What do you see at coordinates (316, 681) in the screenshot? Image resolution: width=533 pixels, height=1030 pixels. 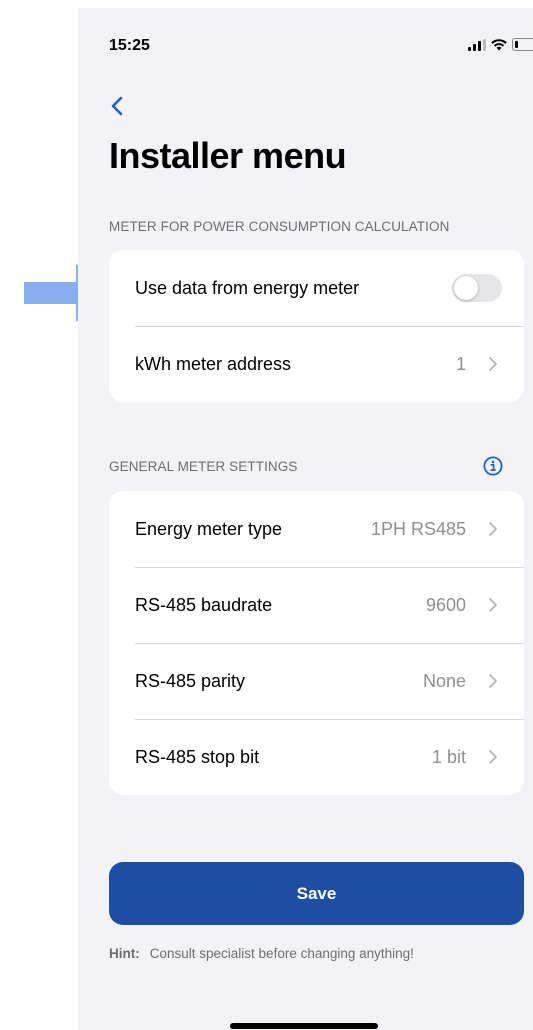 I see `rs485-parity-row: RS-485 parity None` at bounding box center [316, 681].